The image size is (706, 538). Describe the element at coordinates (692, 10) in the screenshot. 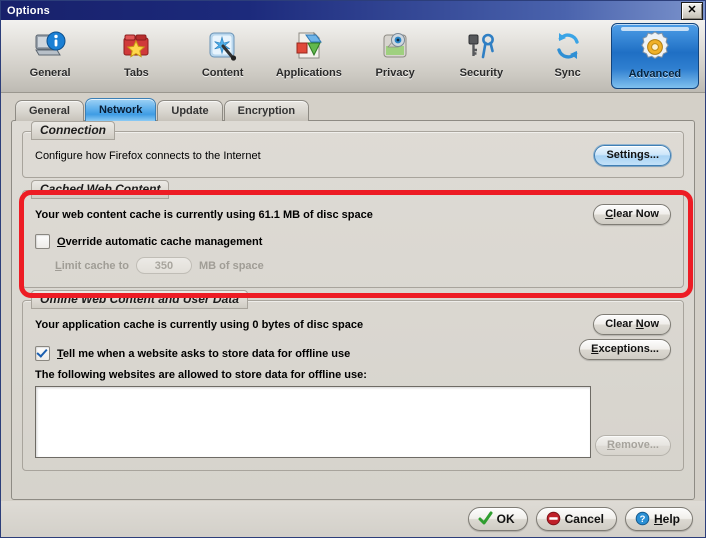

I see `close-icon: ✕` at that location.